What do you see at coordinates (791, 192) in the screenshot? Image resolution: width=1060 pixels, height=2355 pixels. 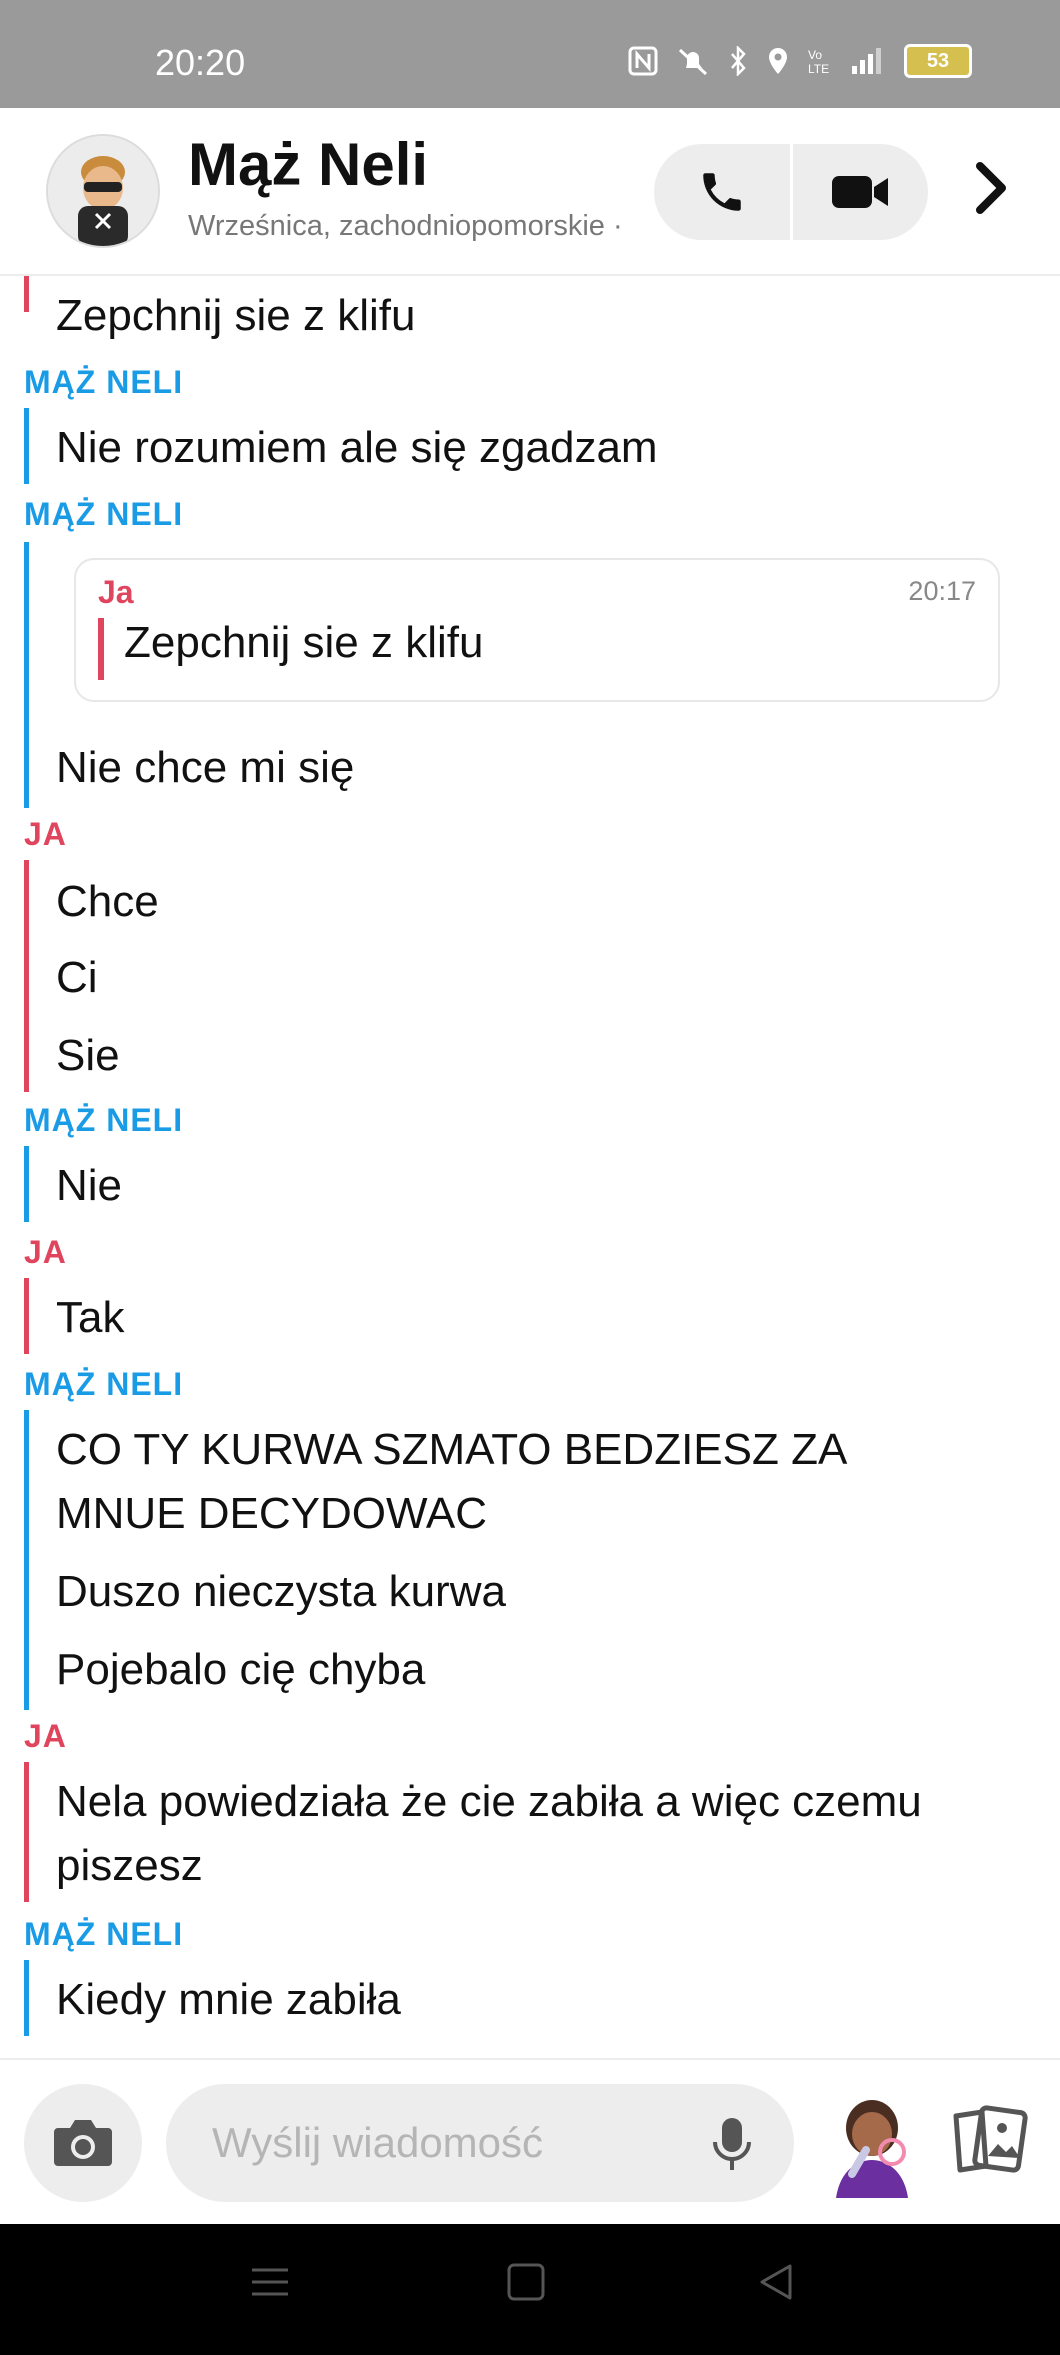 I see `call-actions` at bounding box center [791, 192].